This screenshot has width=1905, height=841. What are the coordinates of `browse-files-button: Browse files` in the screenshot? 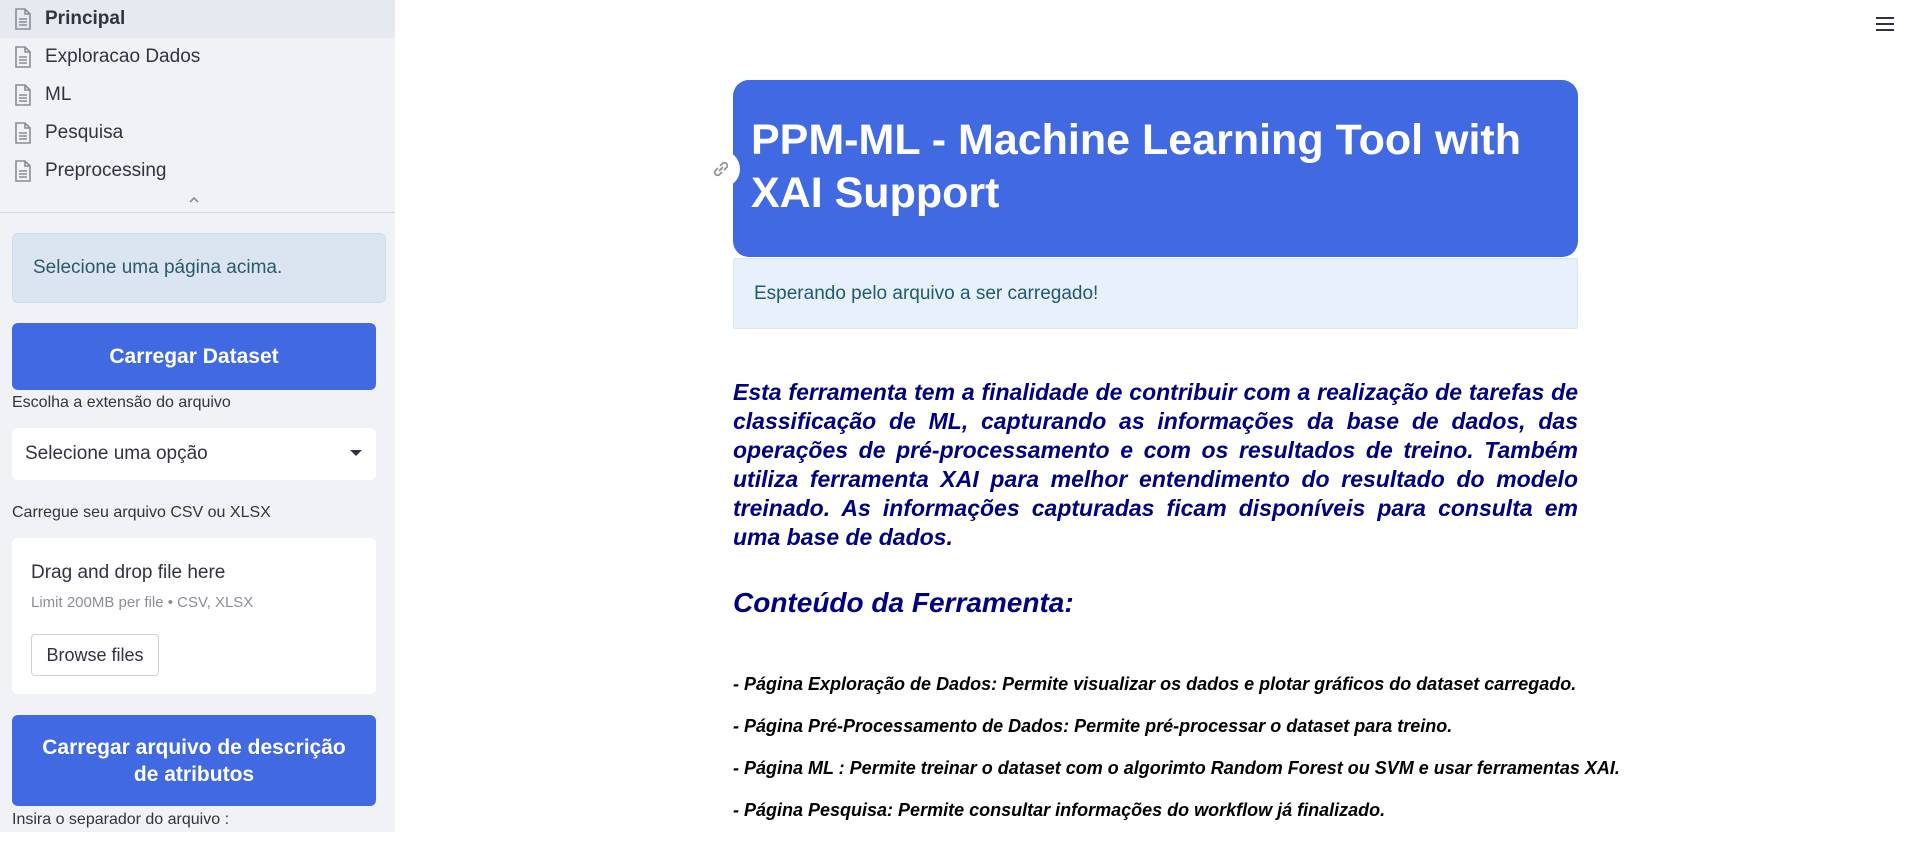 It's located at (95, 655).